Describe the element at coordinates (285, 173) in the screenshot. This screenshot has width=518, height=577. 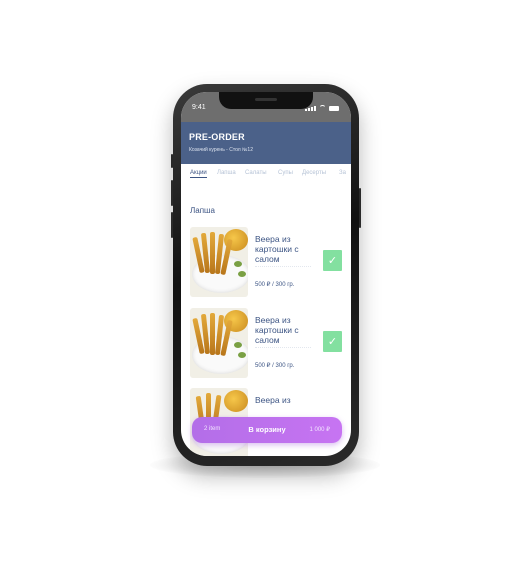
I see `tab-soups: Супы` at that location.